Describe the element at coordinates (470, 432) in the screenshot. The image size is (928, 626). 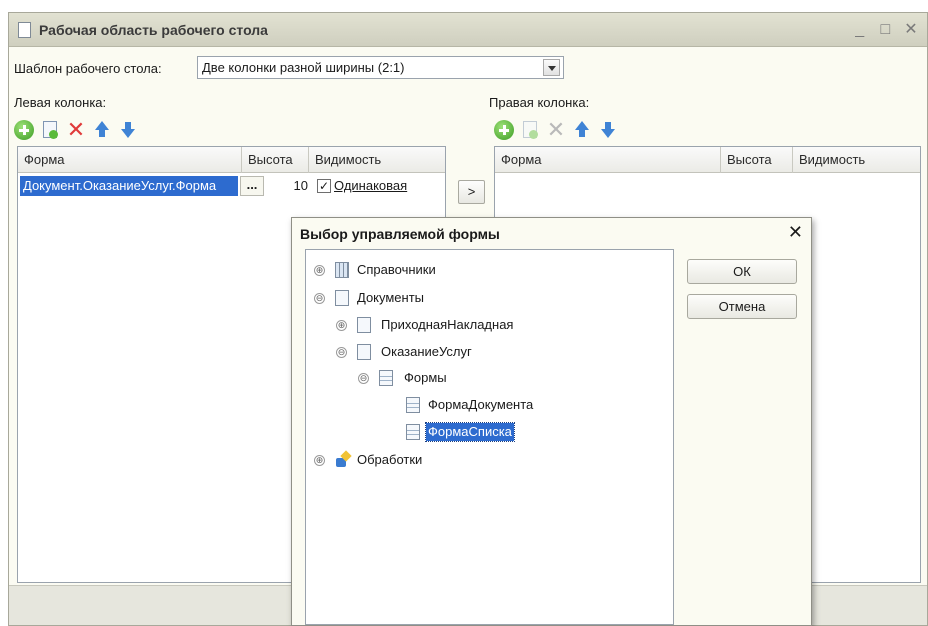
I see `tree-item-label: ФормаСписка` at that location.